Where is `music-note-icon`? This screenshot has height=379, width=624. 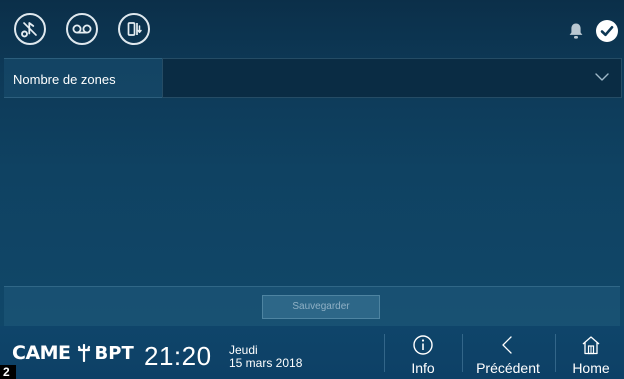
music-note-icon is located at coordinates (30, 29).